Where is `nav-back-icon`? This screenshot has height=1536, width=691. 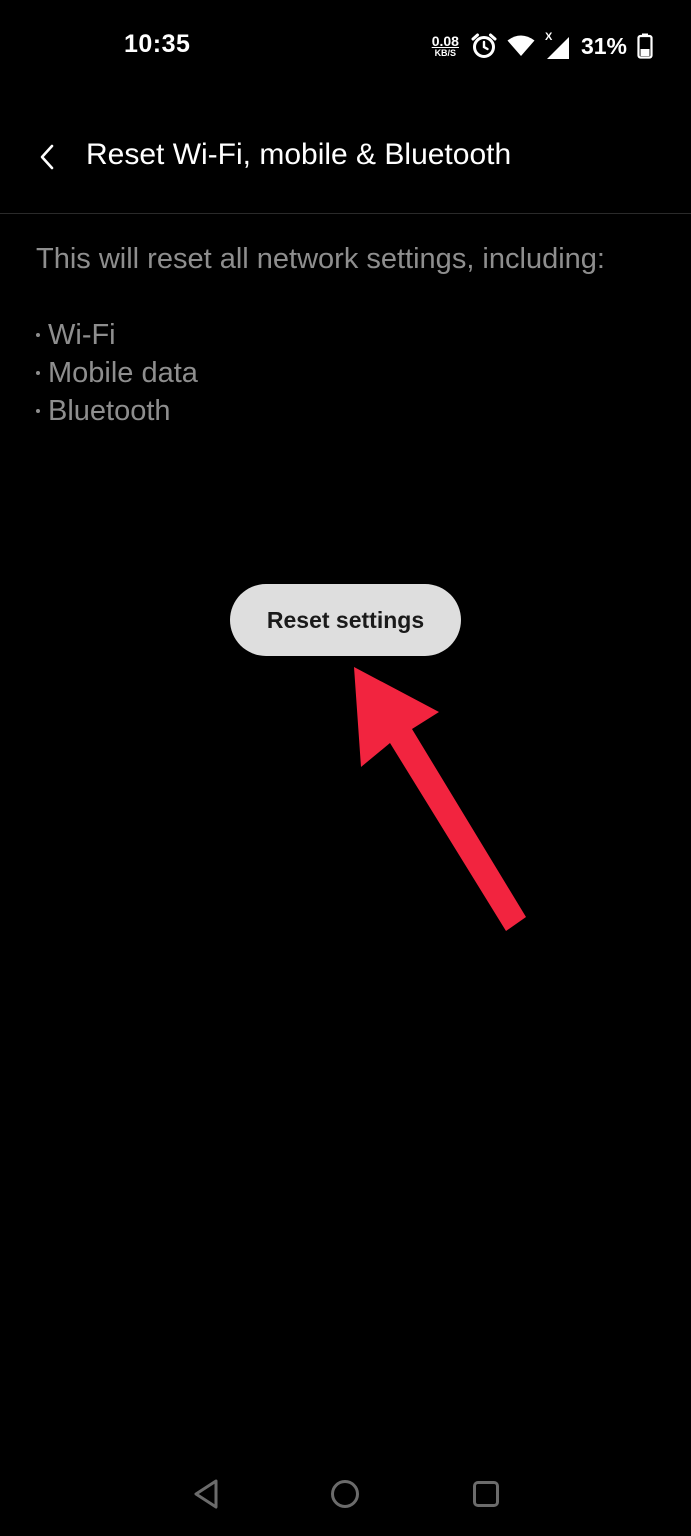
nav-back-icon is located at coordinates (206, 1494).